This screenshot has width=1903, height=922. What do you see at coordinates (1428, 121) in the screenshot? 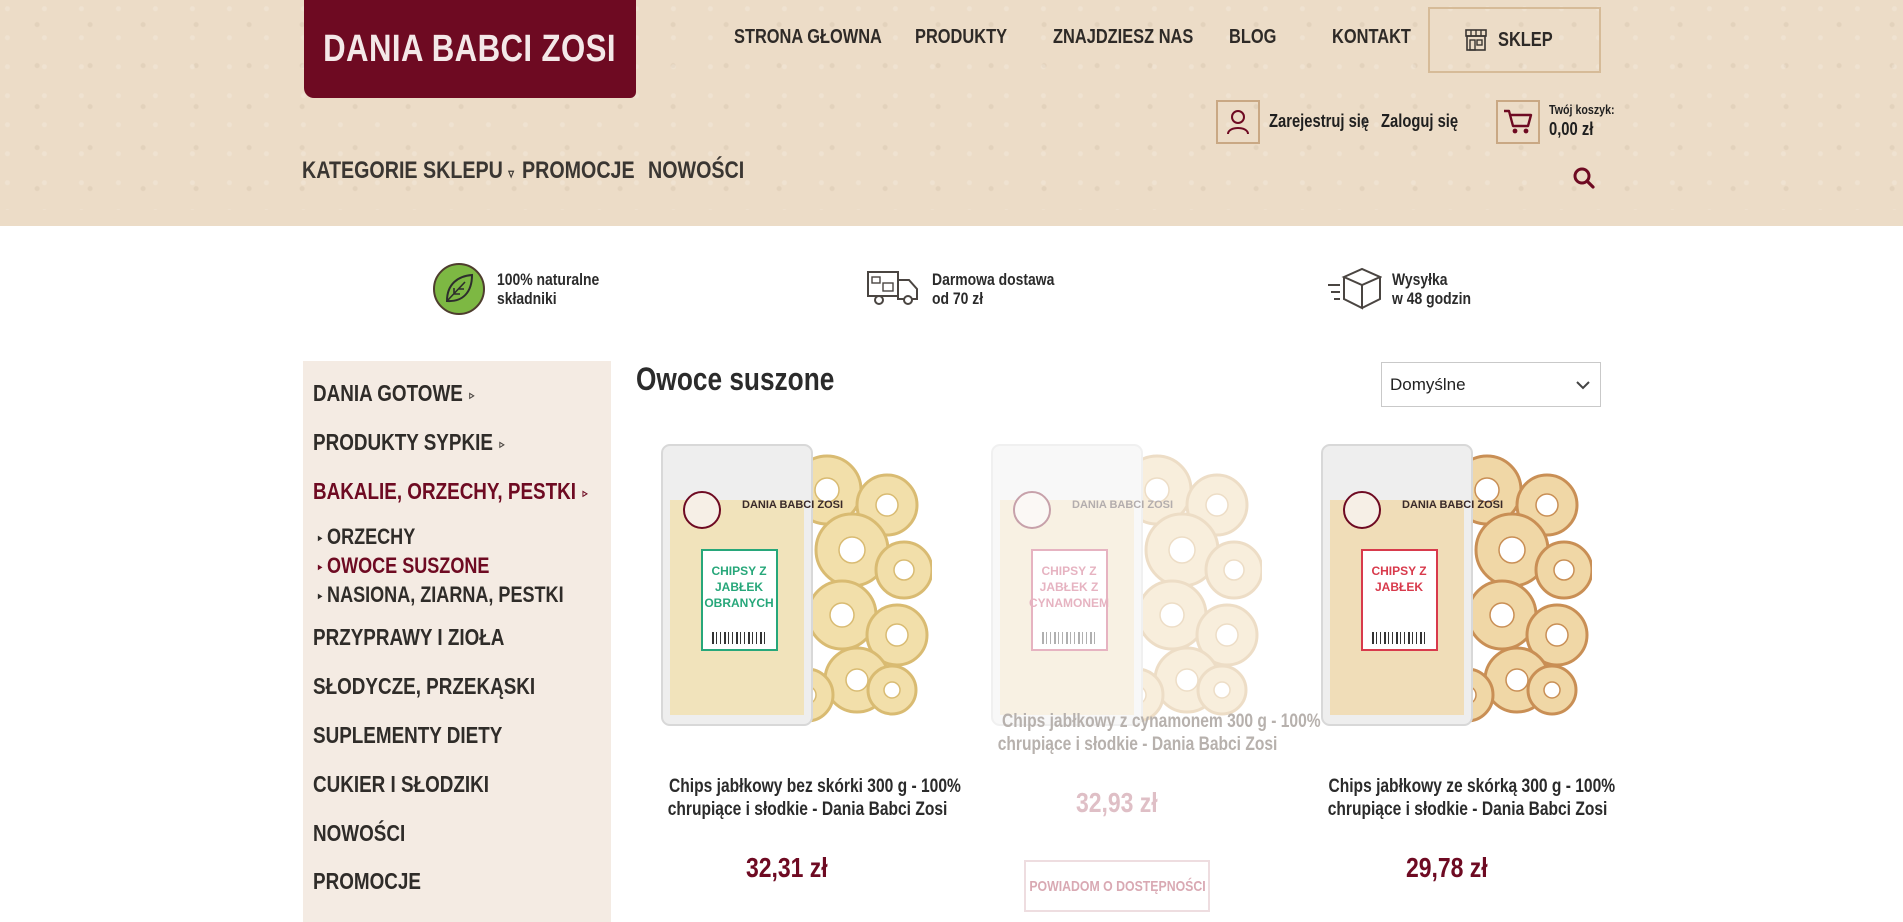
I see `login-link: Zaloguj się` at bounding box center [1428, 121].